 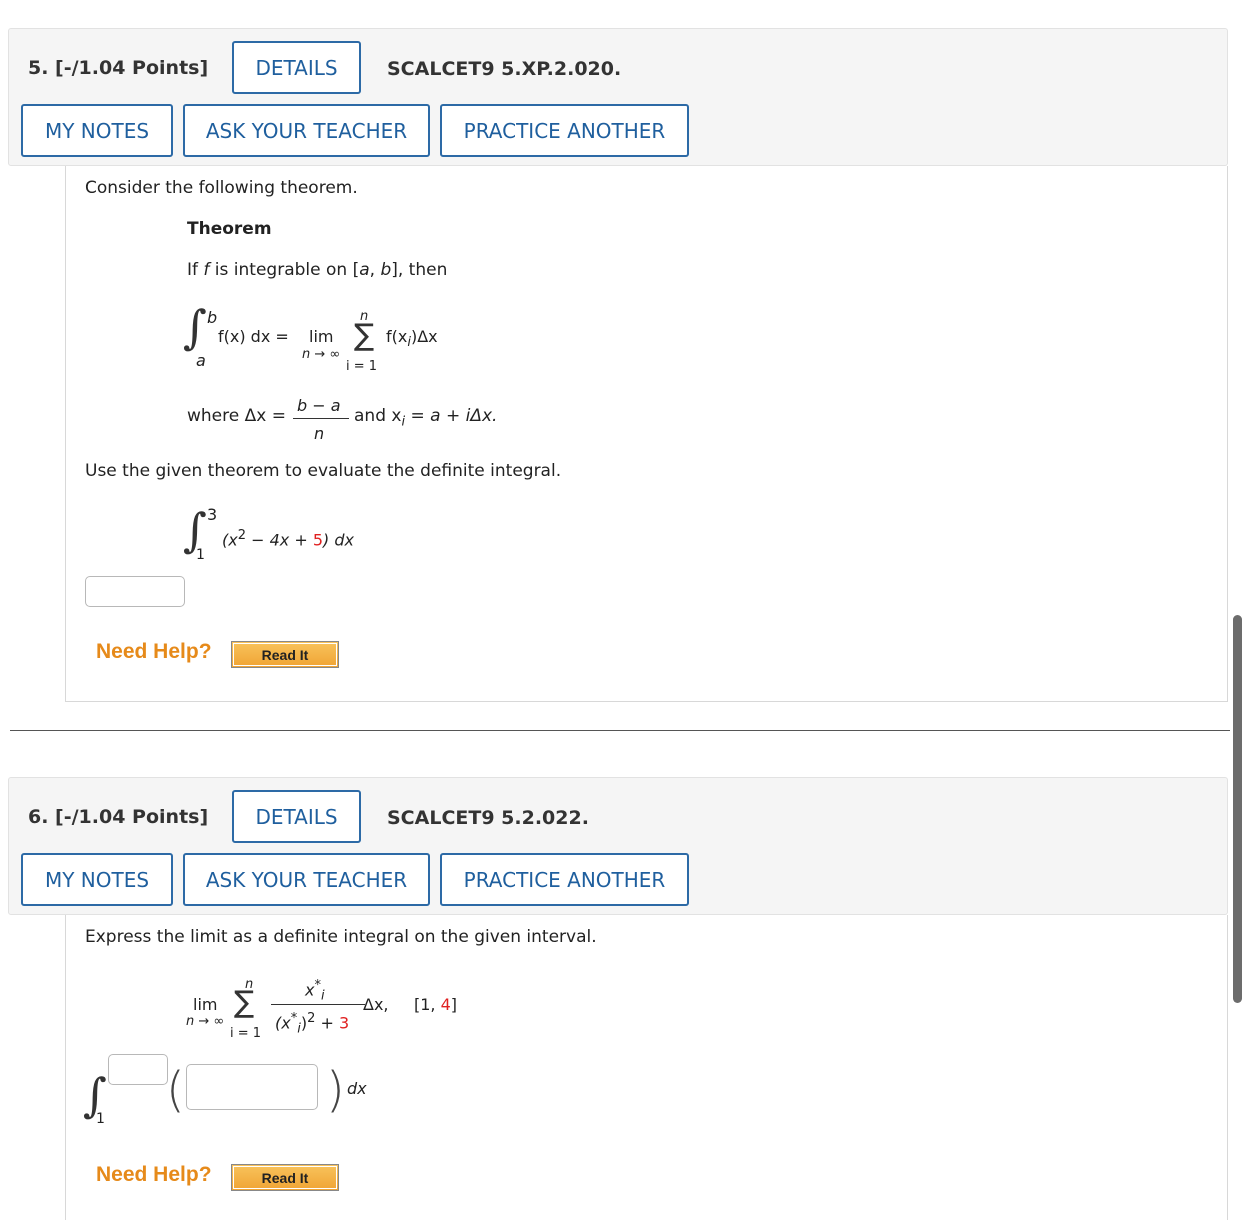 I want to click on q5-read-it-button: Read It, so click(x=285, y=654).